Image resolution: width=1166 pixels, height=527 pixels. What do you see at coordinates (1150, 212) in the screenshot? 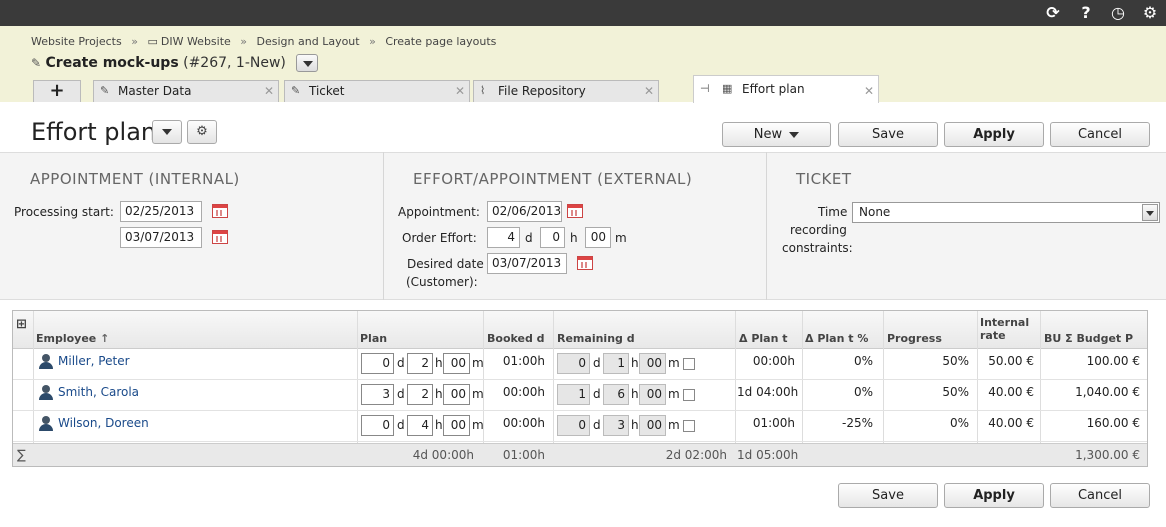
I see `chevron-down-icon` at bounding box center [1150, 212].